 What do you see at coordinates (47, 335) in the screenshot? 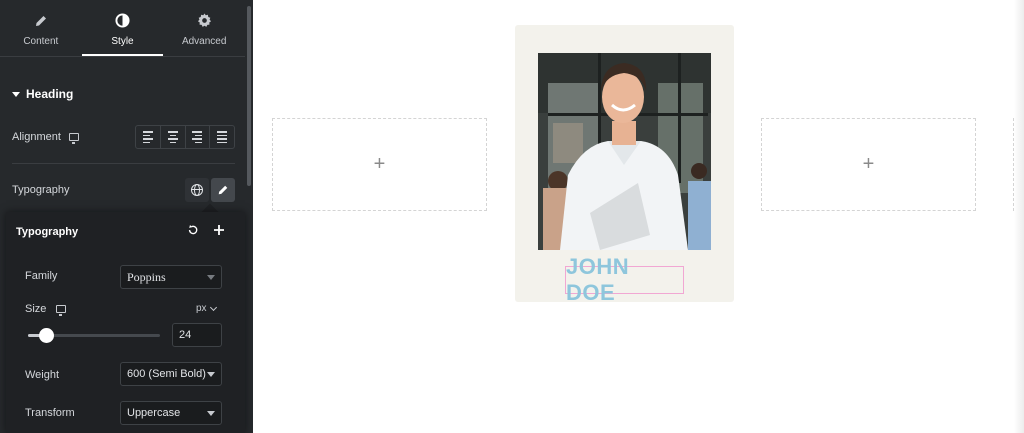
I see `size-slider-handle` at bounding box center [47, 335].